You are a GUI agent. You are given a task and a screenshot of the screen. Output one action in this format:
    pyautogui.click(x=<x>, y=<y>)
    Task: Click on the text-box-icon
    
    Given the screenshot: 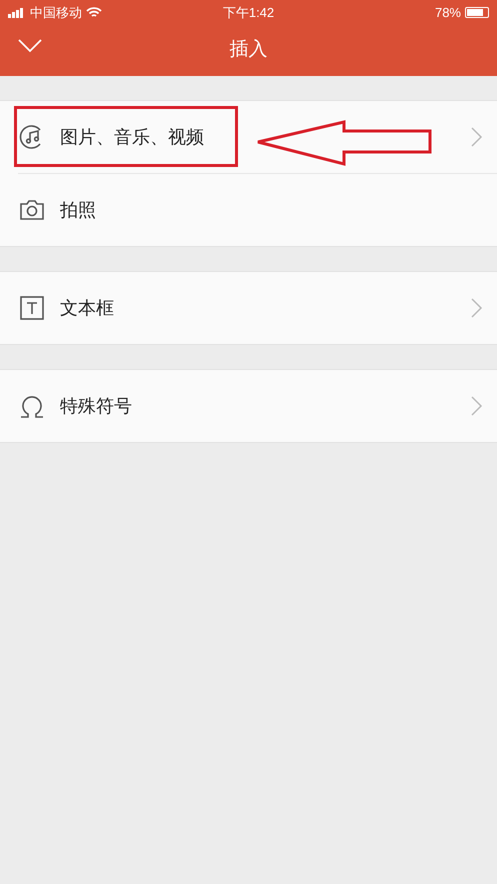 What is the action you would take?
    pyautogui.click(x=32, y=308)
    